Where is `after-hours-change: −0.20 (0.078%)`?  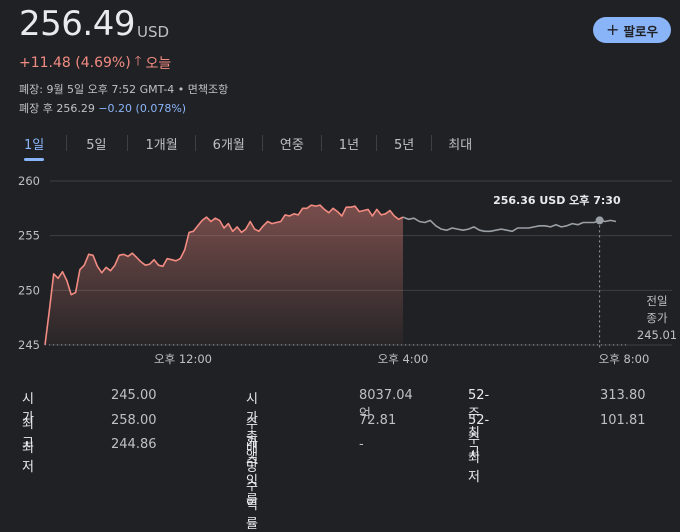 after-hours-change: −0.20 (0.078%) is located at coordinates (142, 108).